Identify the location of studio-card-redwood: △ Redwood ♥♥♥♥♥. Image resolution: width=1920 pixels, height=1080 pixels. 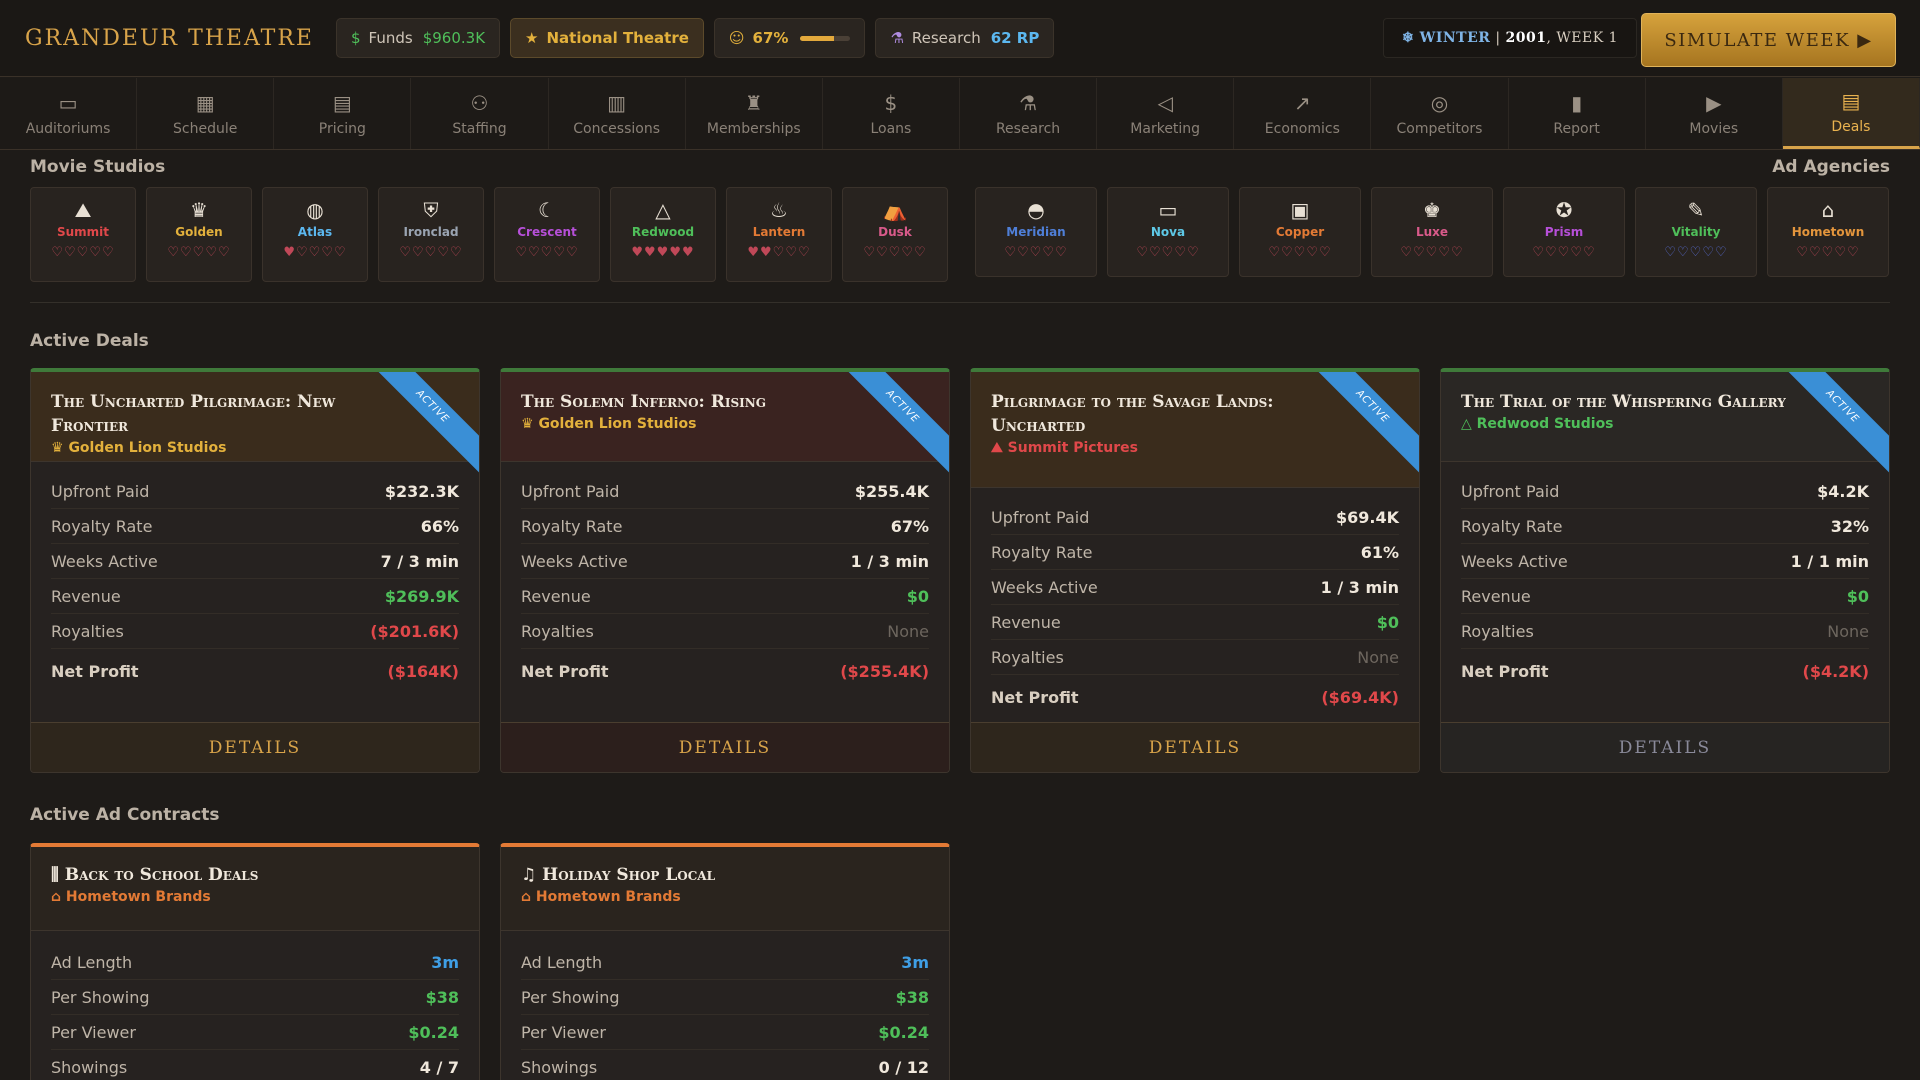
(663, 234).